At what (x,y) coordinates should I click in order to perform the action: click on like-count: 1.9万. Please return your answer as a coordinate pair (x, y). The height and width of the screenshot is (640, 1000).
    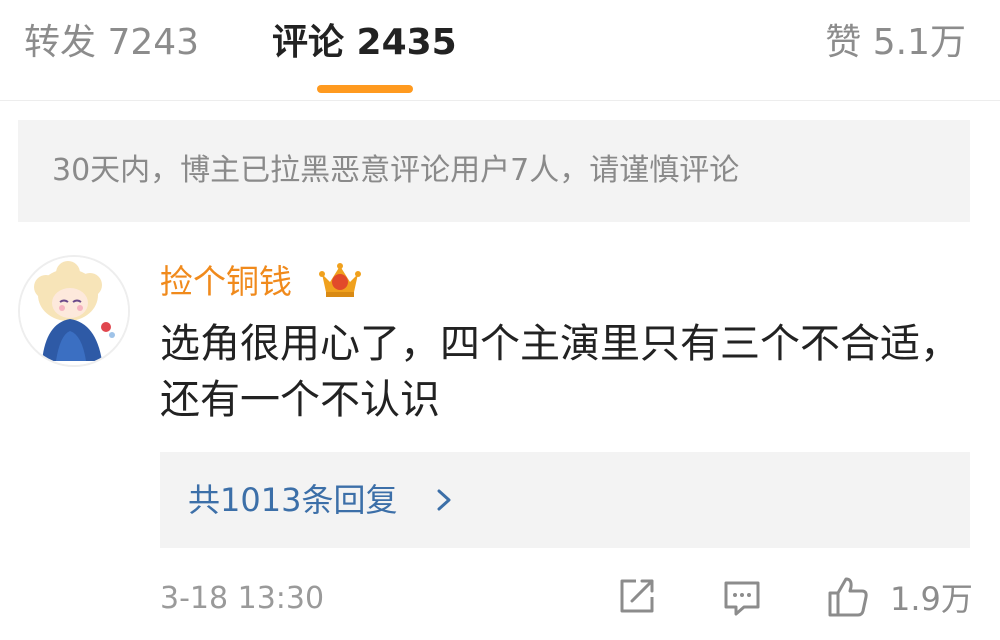
    Looking at the image, I should click on (931, 599).